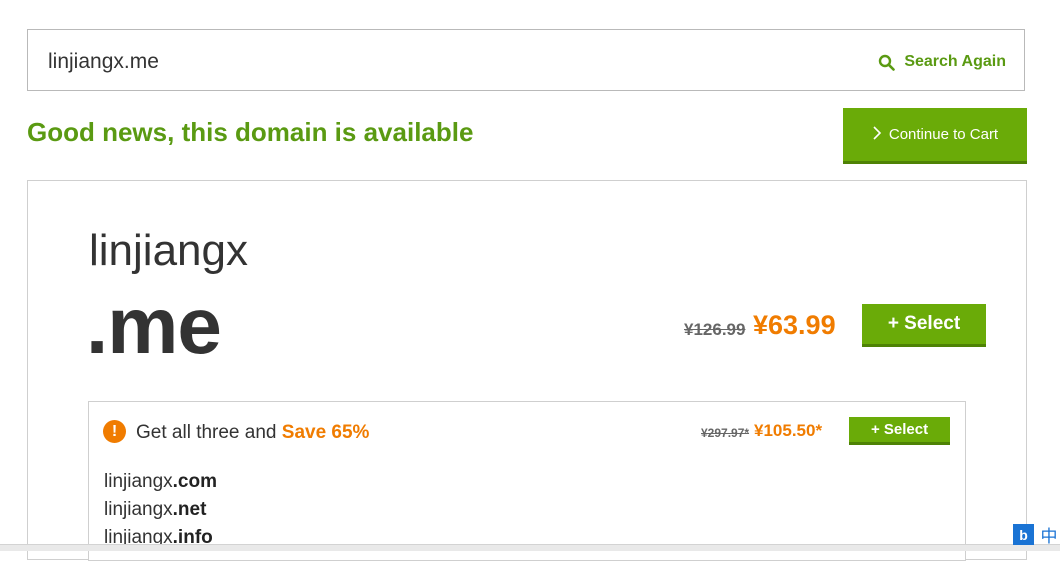 The image size is (1060, 561). What do you see at coordinates (209, 432) in the screenshot?
I see `bundle-offer-prefix: Get all three and` at bounding box center [209, 432].